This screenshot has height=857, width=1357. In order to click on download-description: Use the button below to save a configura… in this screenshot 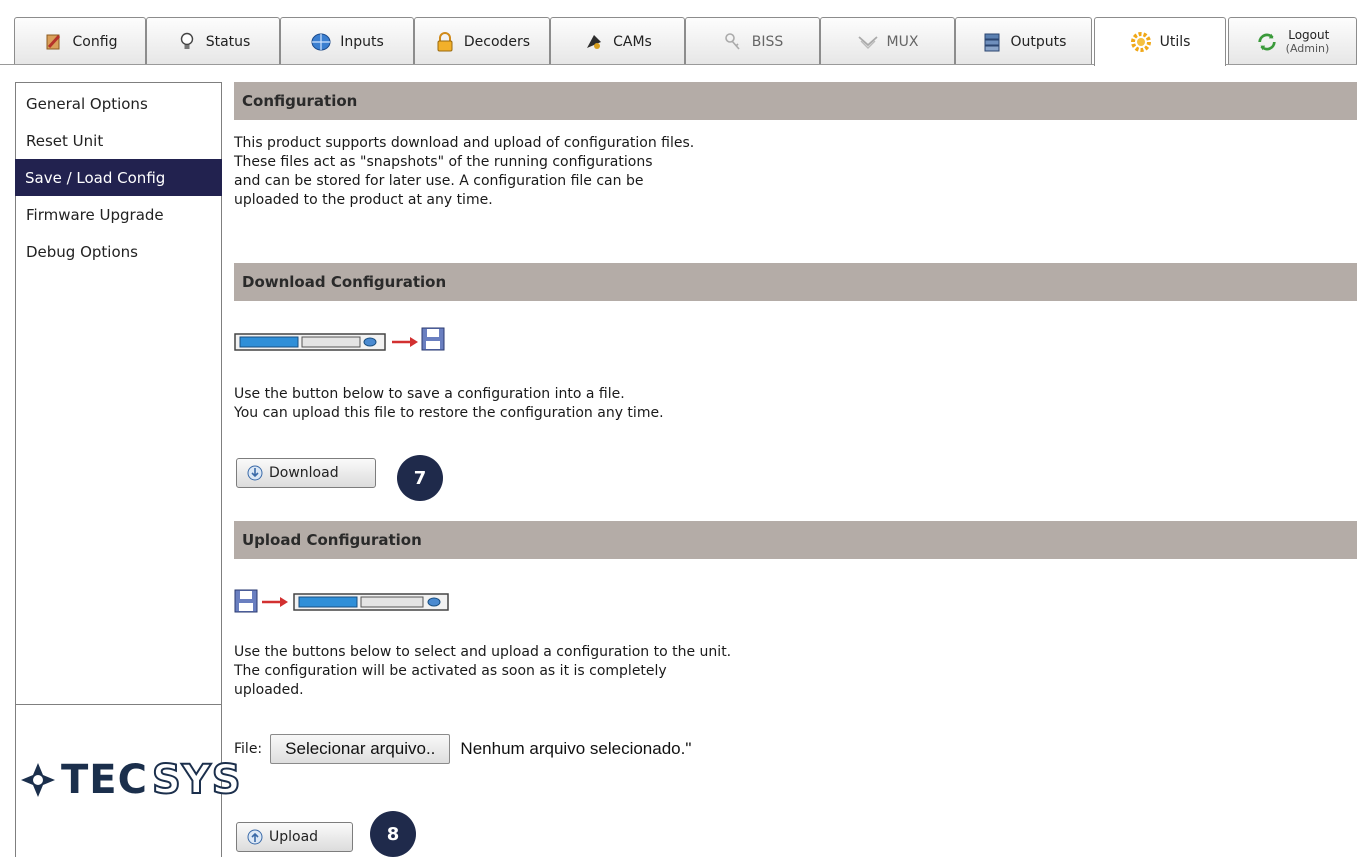, I will do `click(449, 403)`.